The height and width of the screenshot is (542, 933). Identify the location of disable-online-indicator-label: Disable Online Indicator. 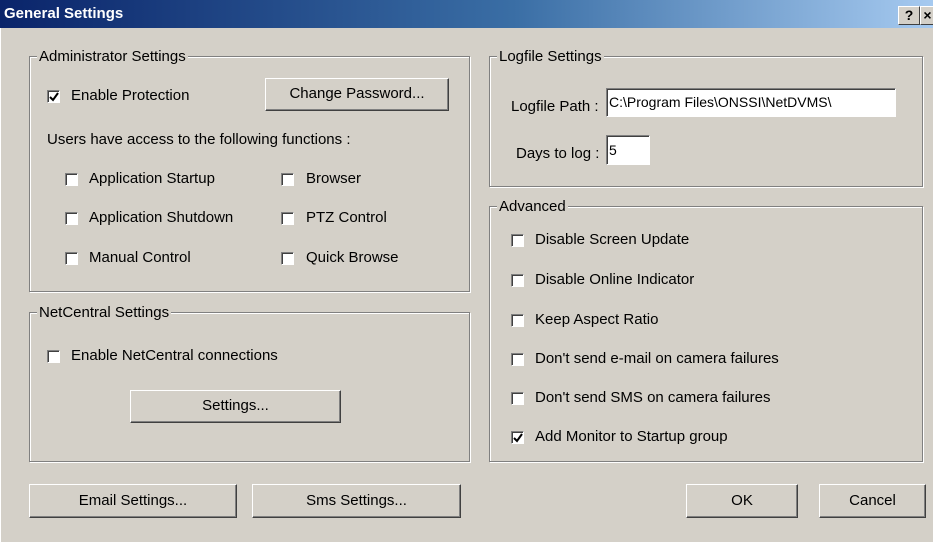
(615, 279).